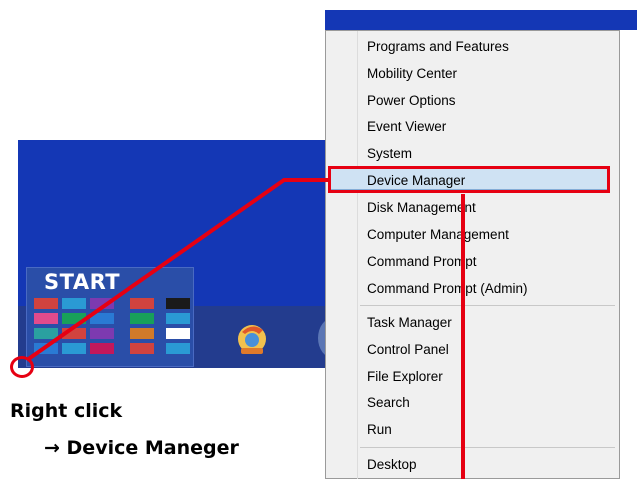  What do you see at coordinates (141, 448) in the screenshot?
I see `instruction-device-manager: → Device Maneger` at bounding box center [141, 448].